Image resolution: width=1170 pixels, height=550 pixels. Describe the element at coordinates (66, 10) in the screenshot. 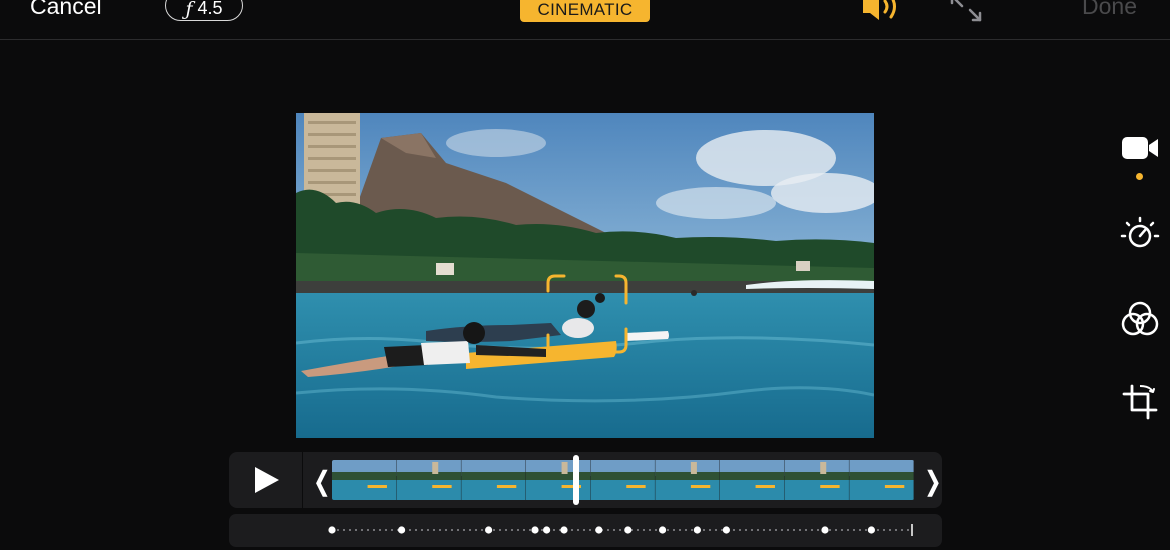

I see `cancel-button: Cancel` at that location.